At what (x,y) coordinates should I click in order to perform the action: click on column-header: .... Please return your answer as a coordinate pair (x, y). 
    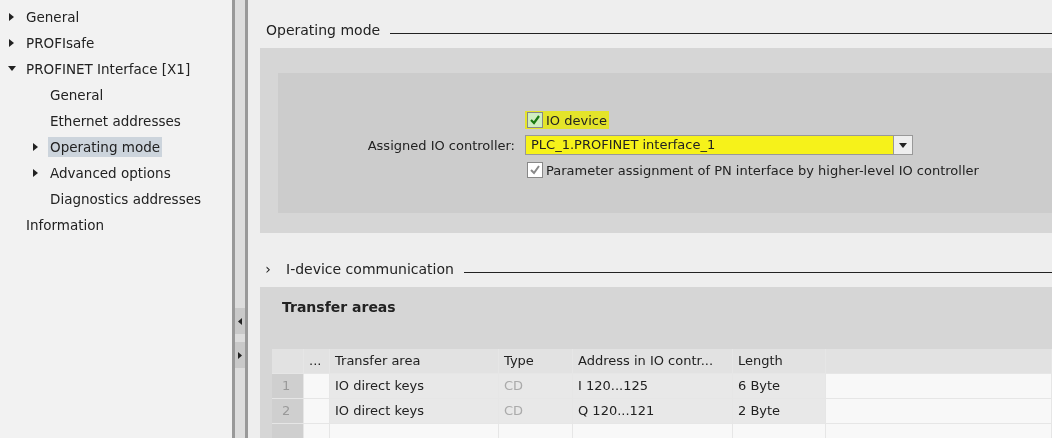
    Looking at the image, I should click on (317, 361).